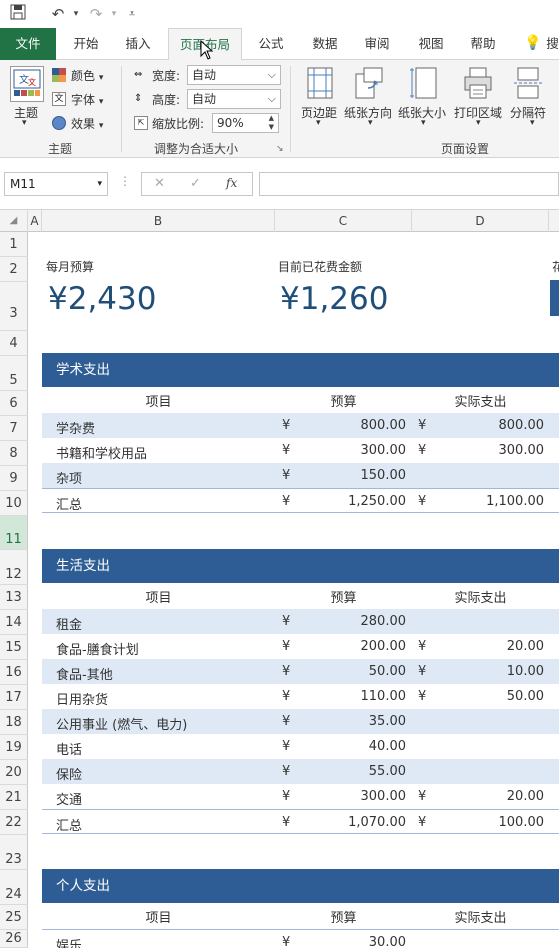 This screenshot has height=948, width=559. I want to click on table-row: 书籍和学校用品 ¥300.00 ¥300.00, so click(300, 450).